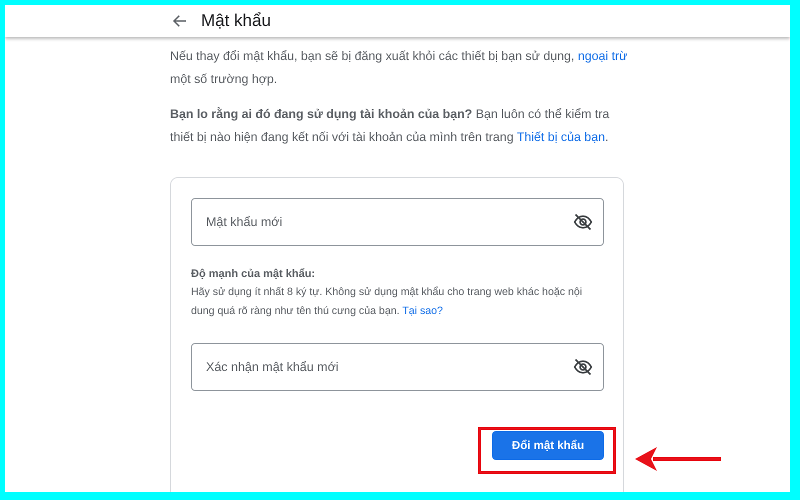  I want to click on password-input: Mật khẩu mới, so click(388, 222).